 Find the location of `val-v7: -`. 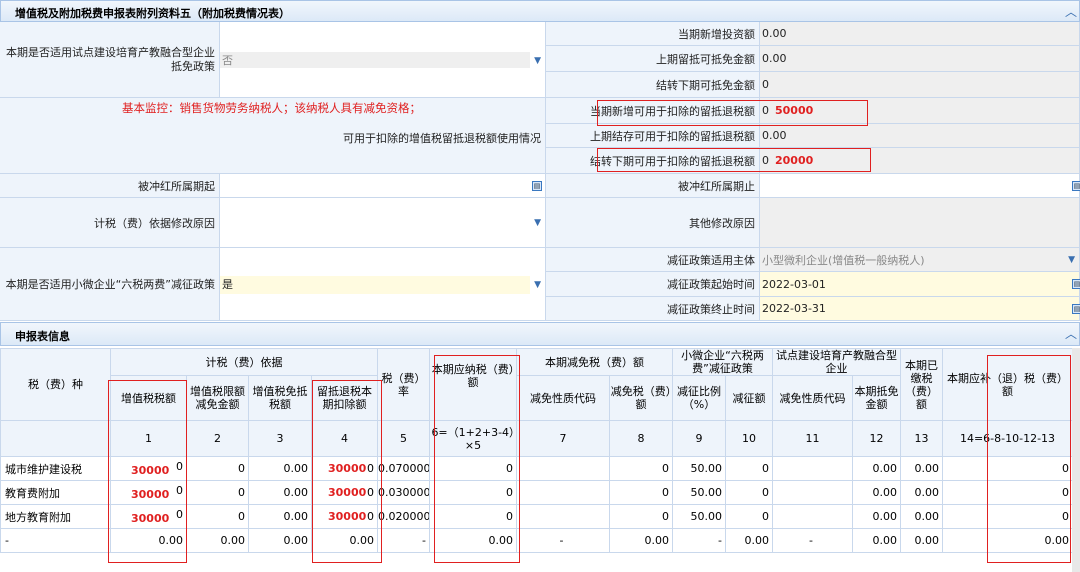

val-v7: - is located at coordinates (561, 540).